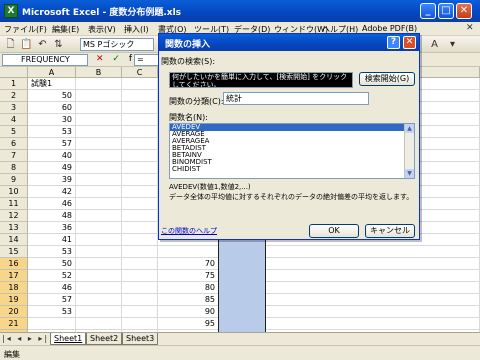  I want to click on cell-a: 39, so click(52, 180).